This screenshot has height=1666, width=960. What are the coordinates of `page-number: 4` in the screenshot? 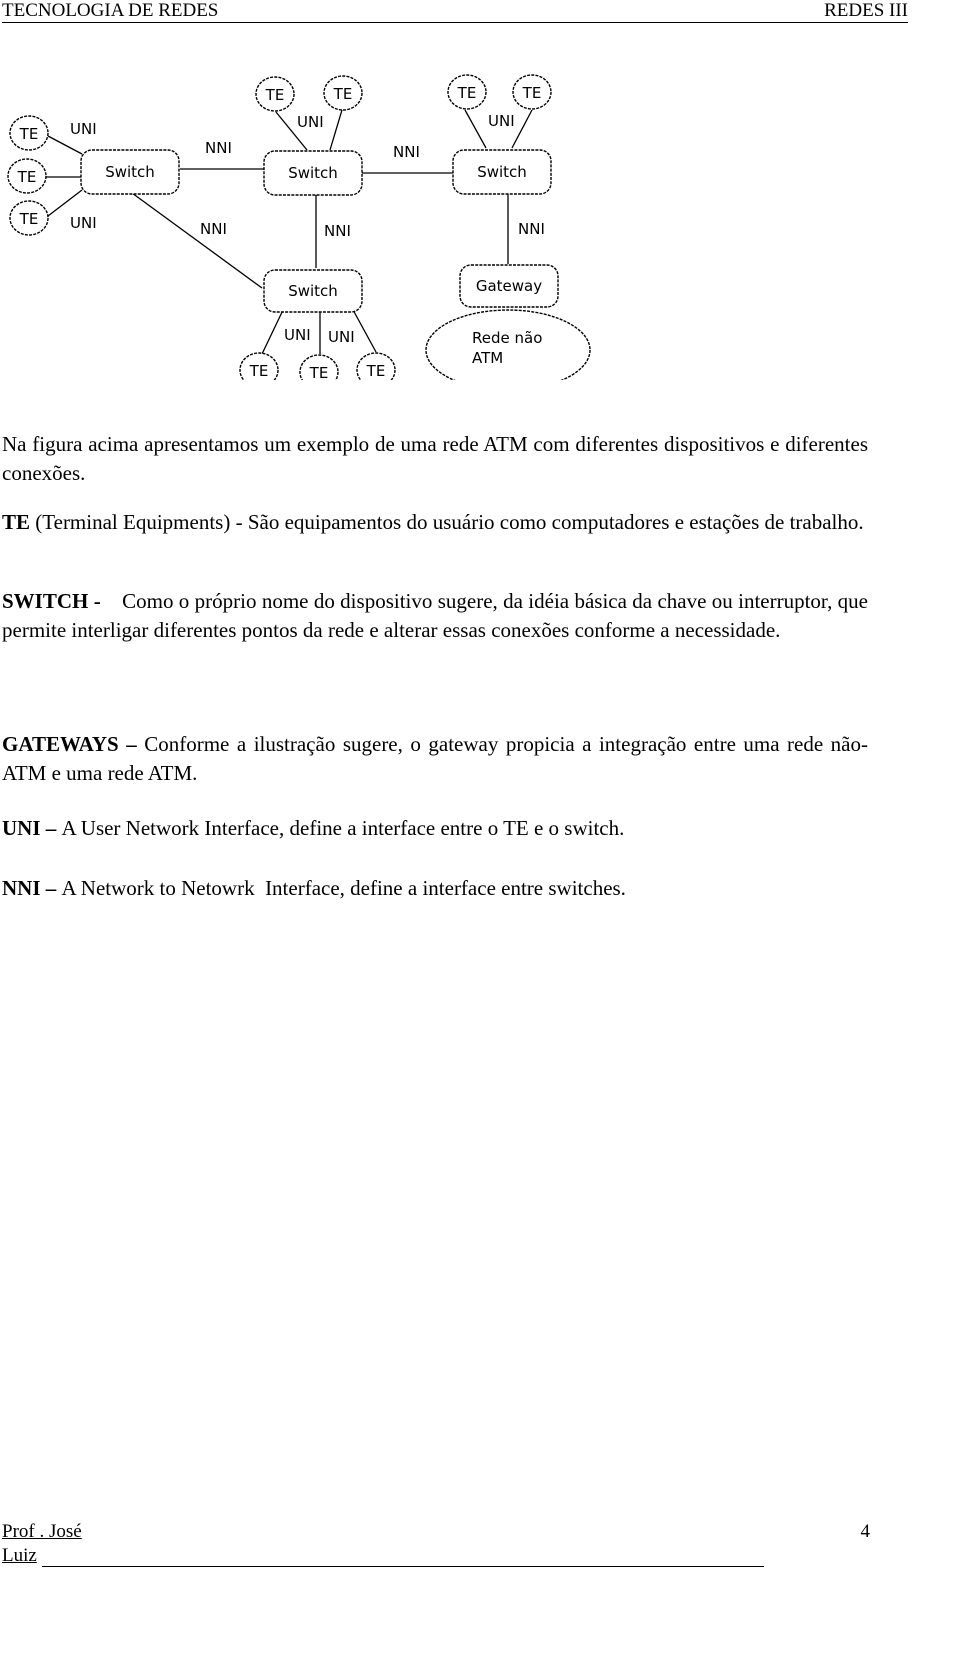 It's located at (865, 1531).